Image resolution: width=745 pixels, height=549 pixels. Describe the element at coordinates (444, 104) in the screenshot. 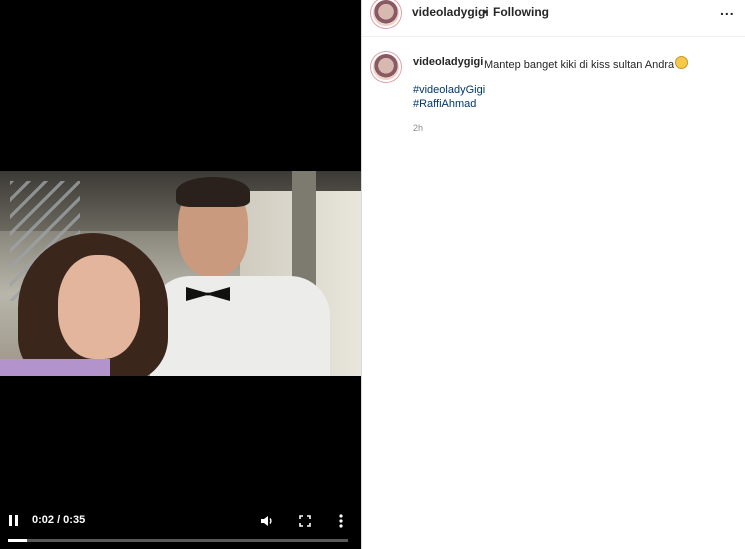

I see `hashtag-link: #RaffiAhmad` at that location.